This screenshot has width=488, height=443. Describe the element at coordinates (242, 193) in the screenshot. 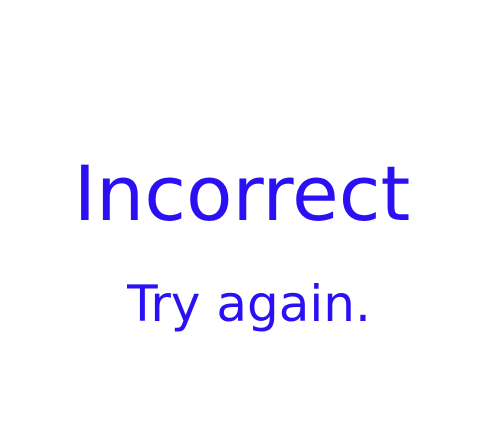

I see `feedback-title: Incorrect` at that location.